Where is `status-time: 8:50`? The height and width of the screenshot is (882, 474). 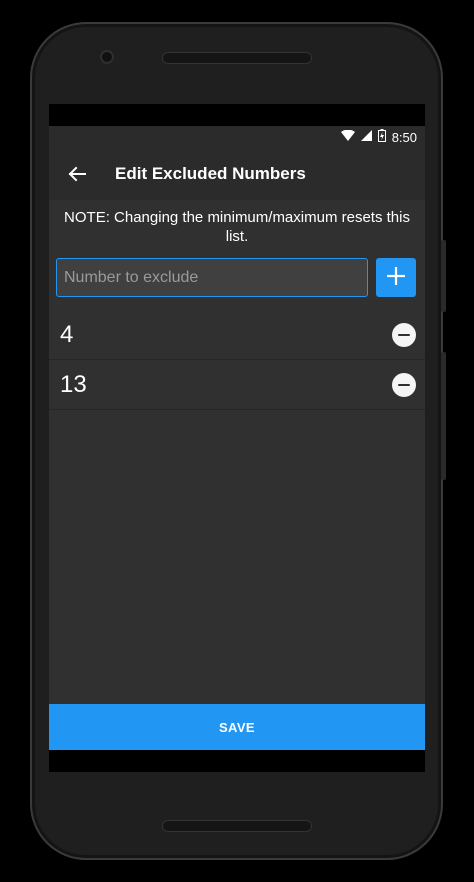 status-time: 8:50 is located at coordinates (404, 137).